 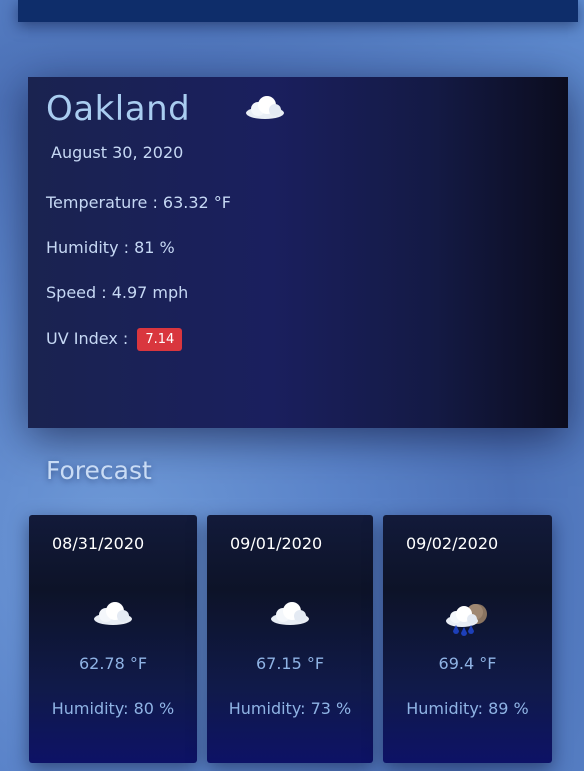 What do you see at coordinates (467, 663) in the screenshot?
I see `forecast-temp: 69.4 °F` at bounding box center [467, 663].